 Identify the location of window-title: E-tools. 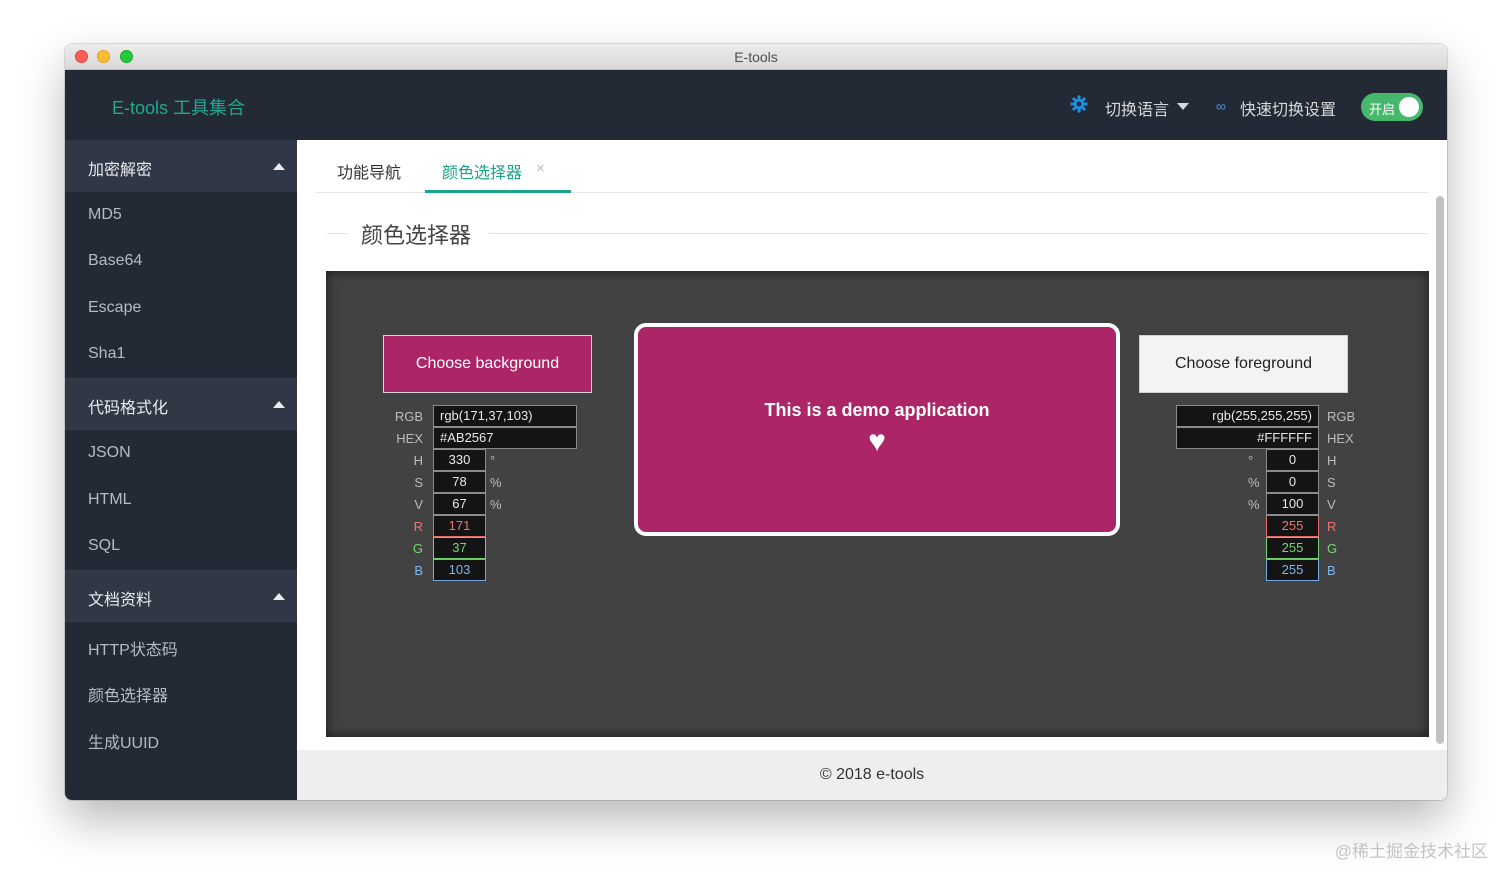
(756, 57).